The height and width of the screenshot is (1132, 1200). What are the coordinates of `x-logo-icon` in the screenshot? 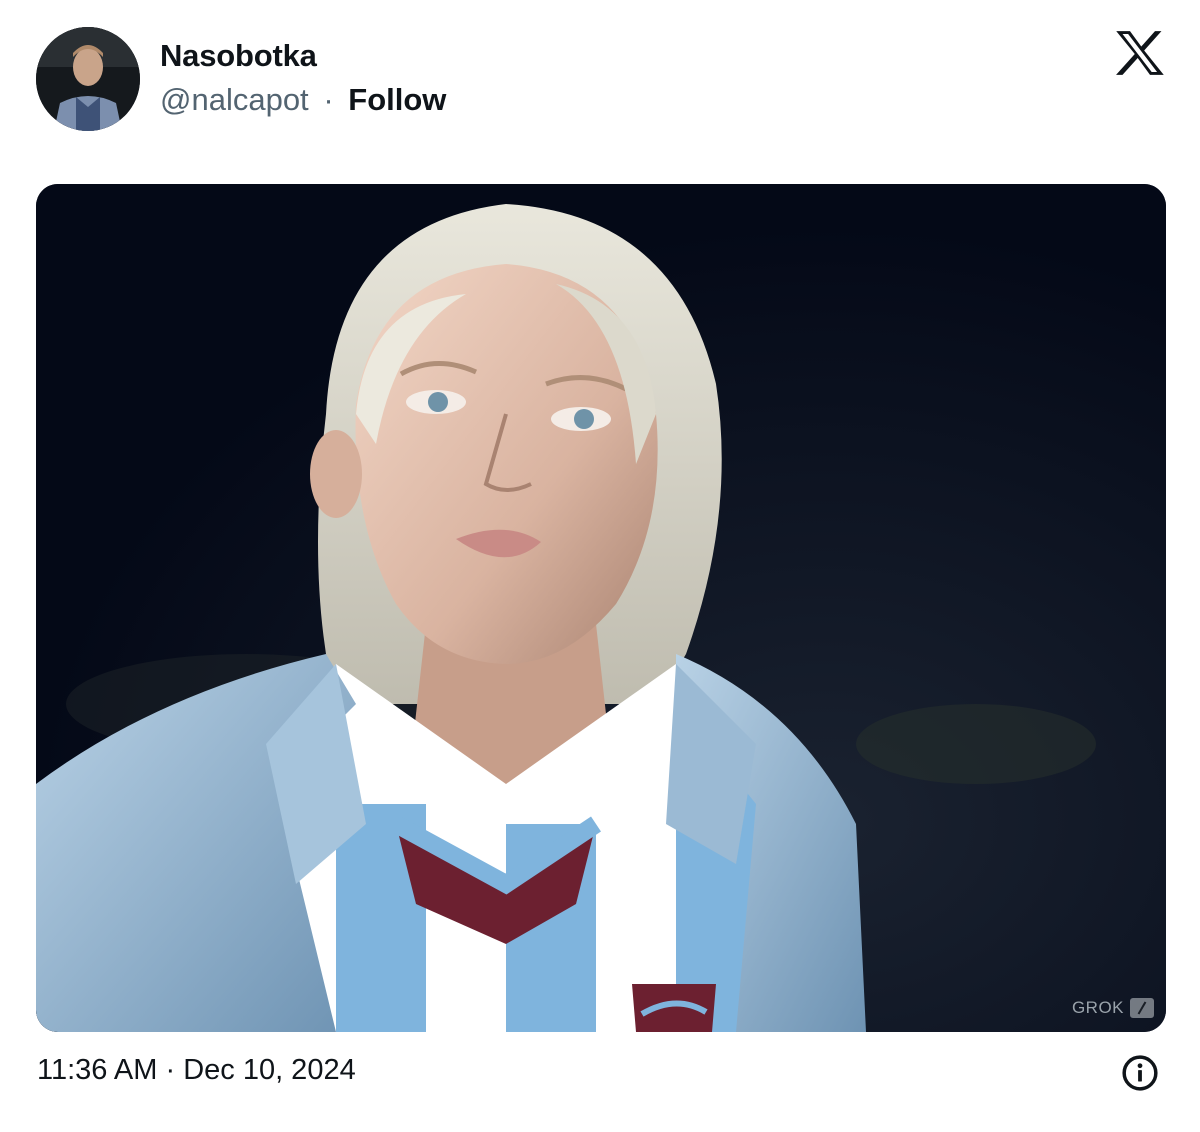 It's located at (1140, 53).